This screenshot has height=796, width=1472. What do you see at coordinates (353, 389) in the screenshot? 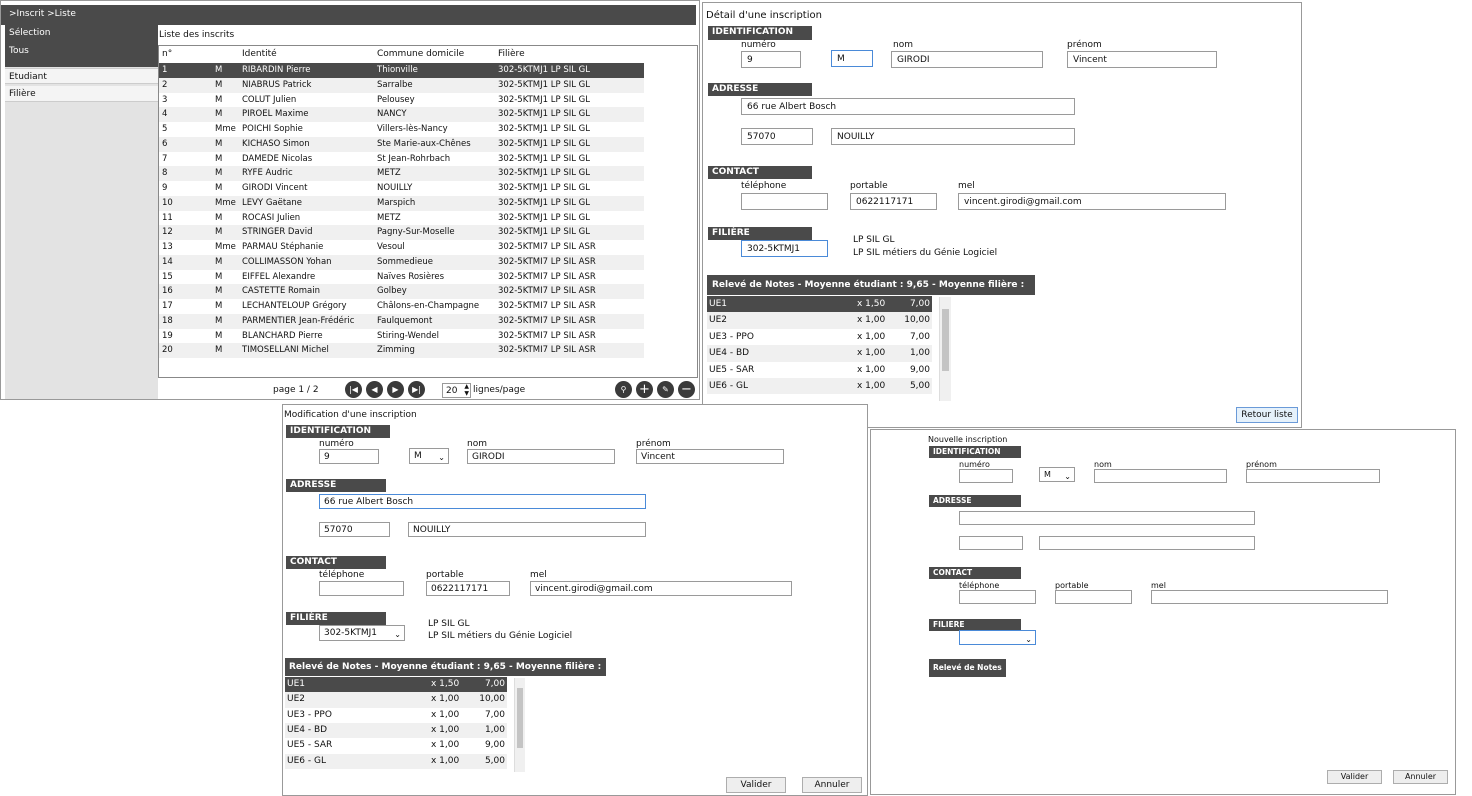
I see `first-page-icon: |◀` at bounding box center [353, 389].